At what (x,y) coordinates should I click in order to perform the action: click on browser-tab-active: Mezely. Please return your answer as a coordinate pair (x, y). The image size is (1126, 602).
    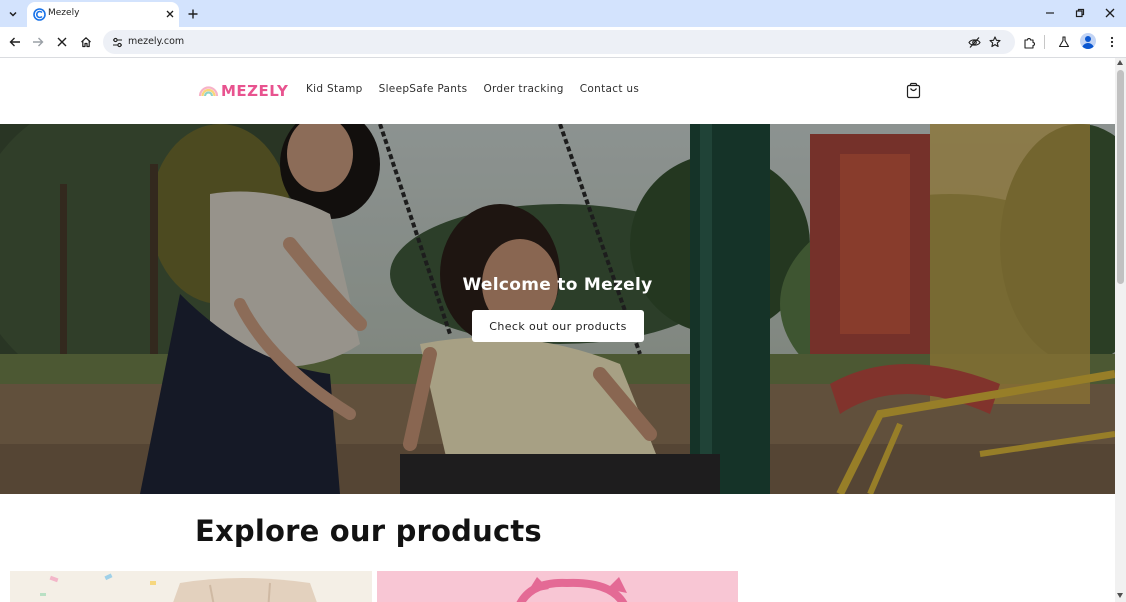
    Looking at the image, I should click on (103, 14).